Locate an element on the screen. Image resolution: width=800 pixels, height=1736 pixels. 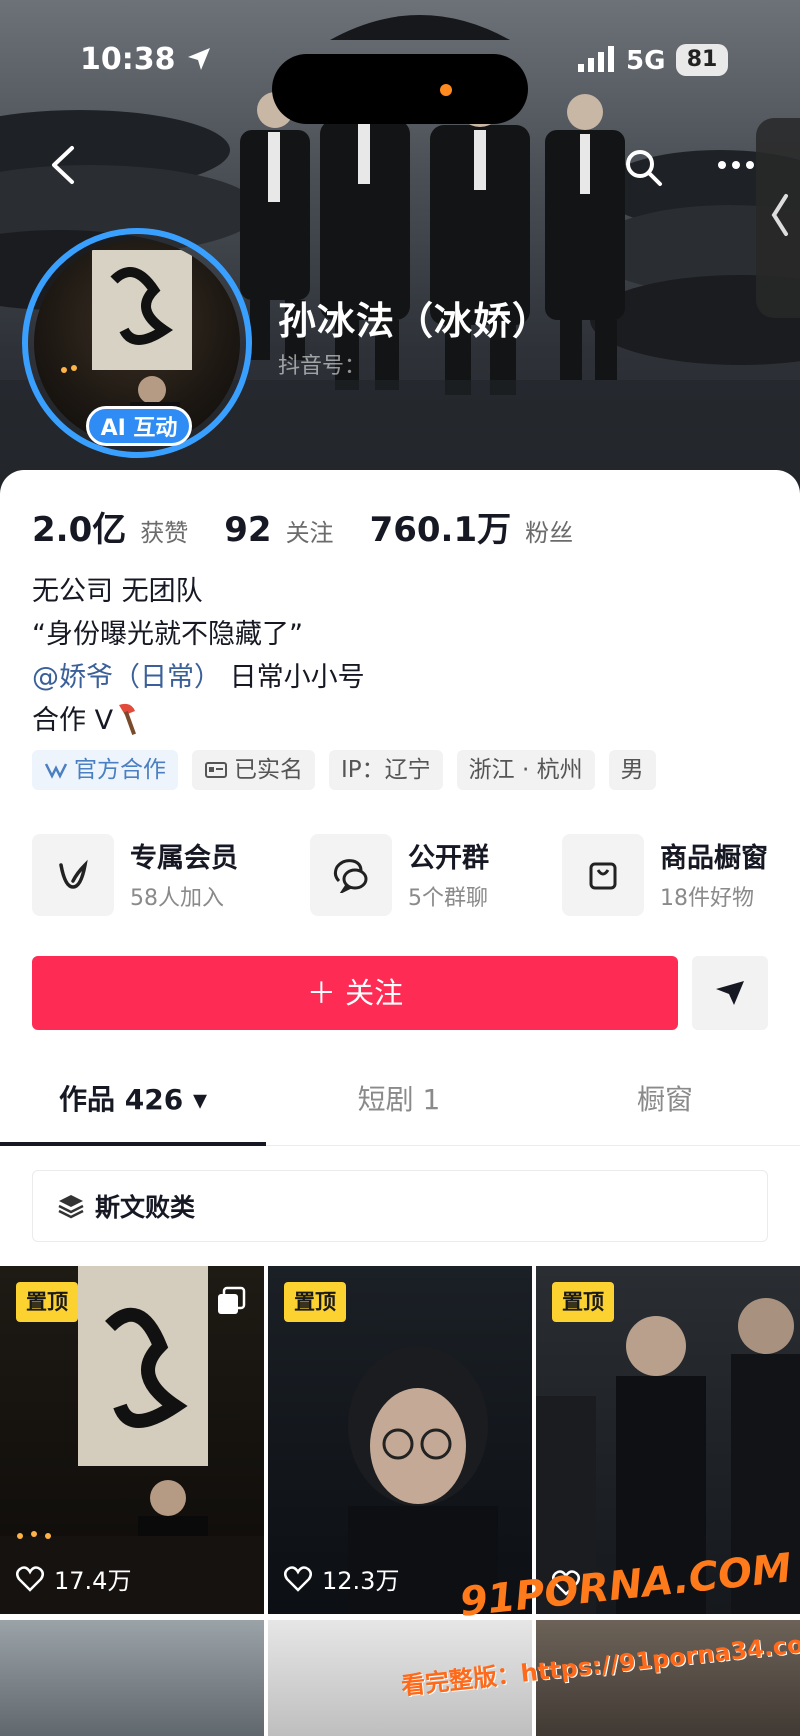
send-arrow-icon is located at coordinates (730, 993).